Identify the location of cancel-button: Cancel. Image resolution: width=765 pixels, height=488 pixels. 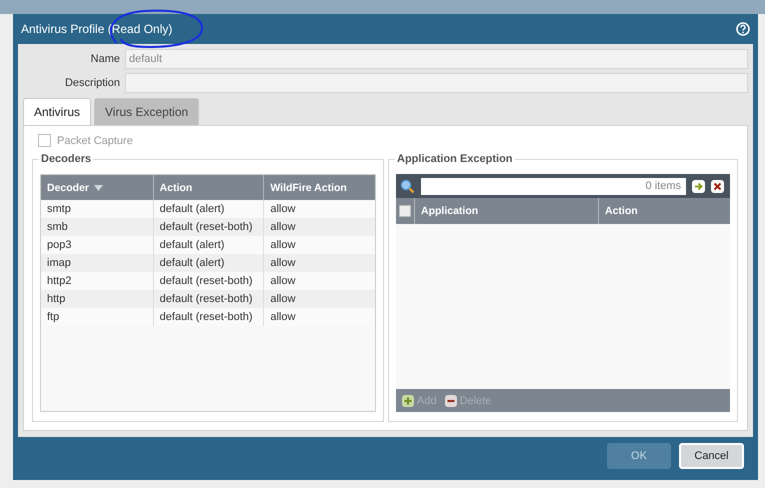
(711, 455).